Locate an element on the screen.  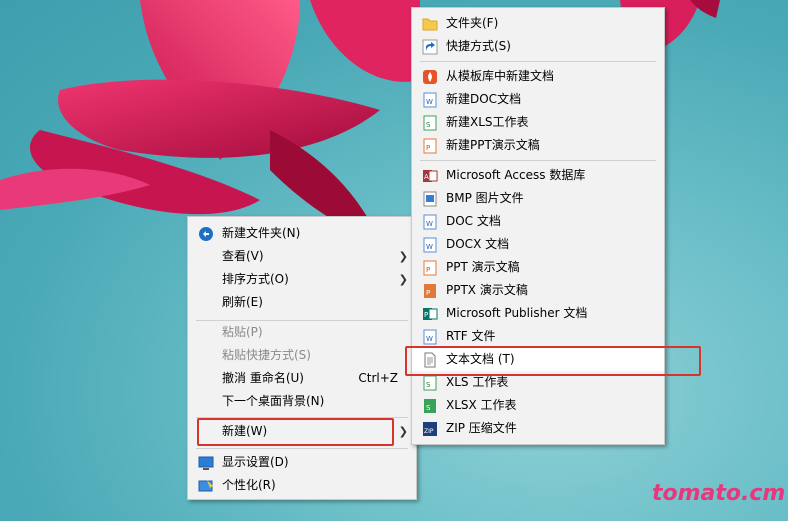
shortcut-icon is located at coordinates (430, 47).